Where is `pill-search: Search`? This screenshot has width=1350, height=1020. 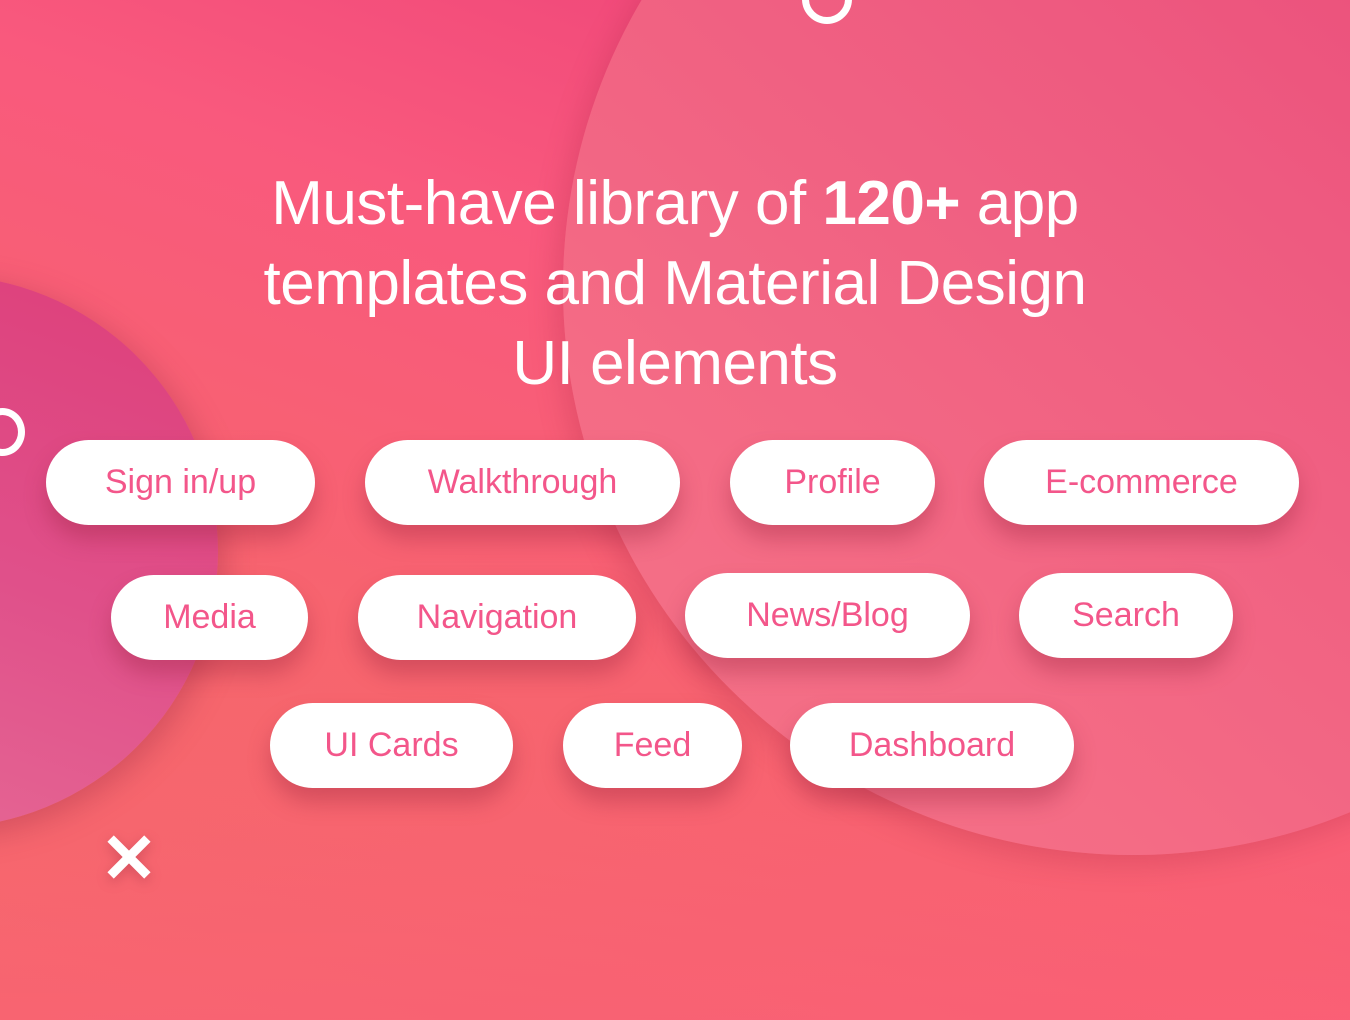 pill-search: Search is located at coordinates (1126, 615).